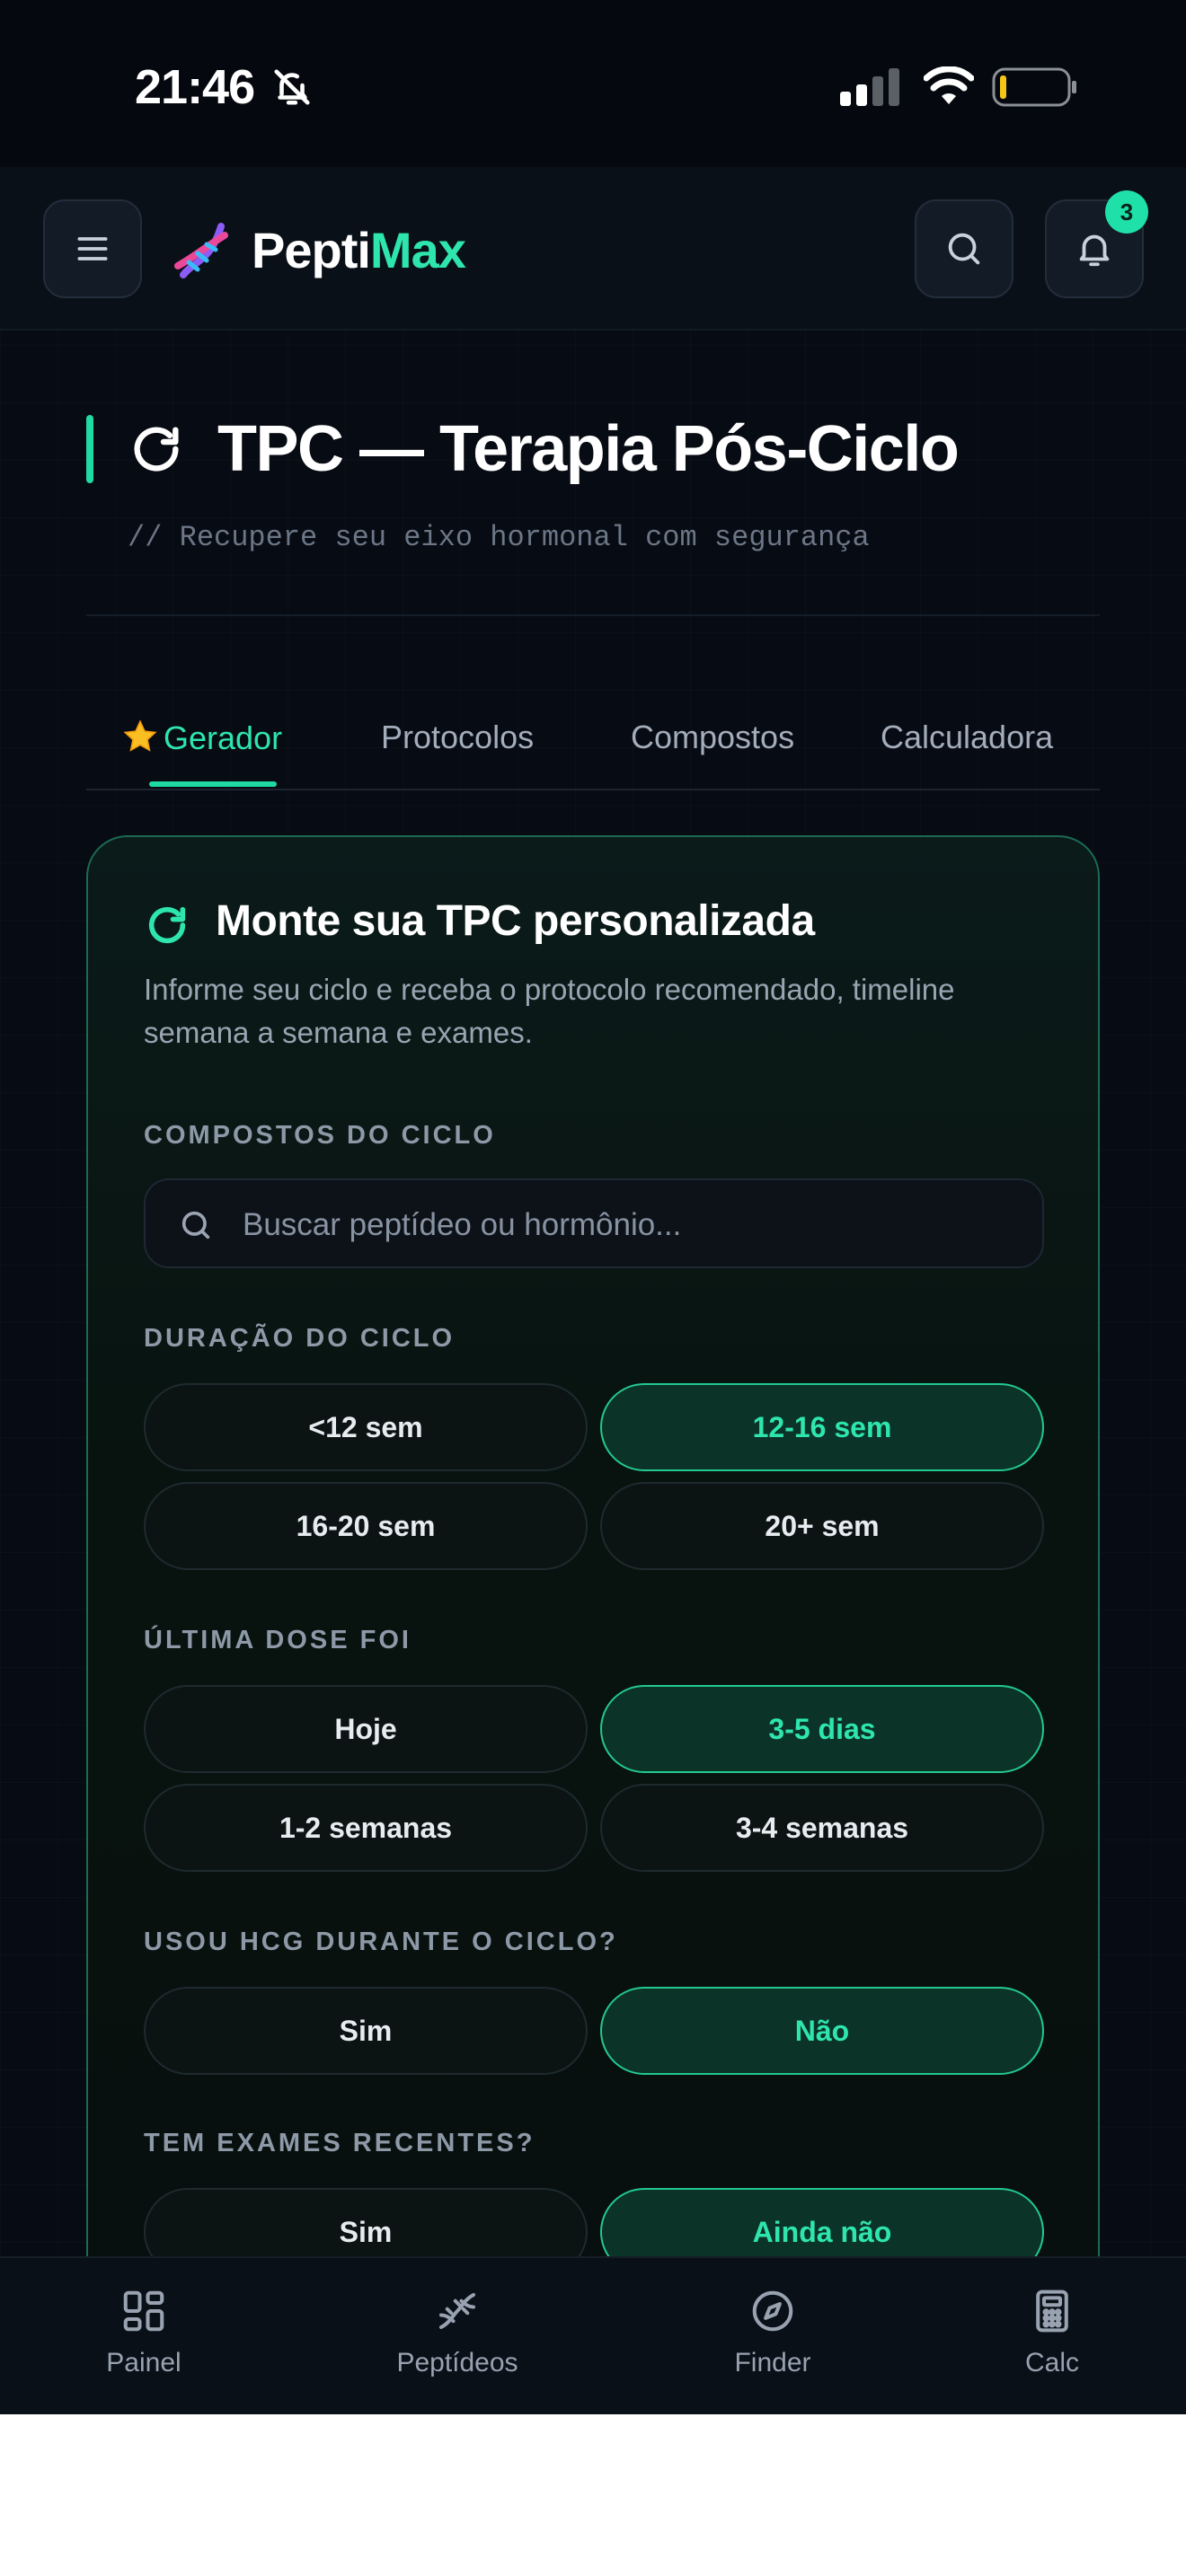  I want to click on brand-name-part1: Pepti, so click(311, 250).